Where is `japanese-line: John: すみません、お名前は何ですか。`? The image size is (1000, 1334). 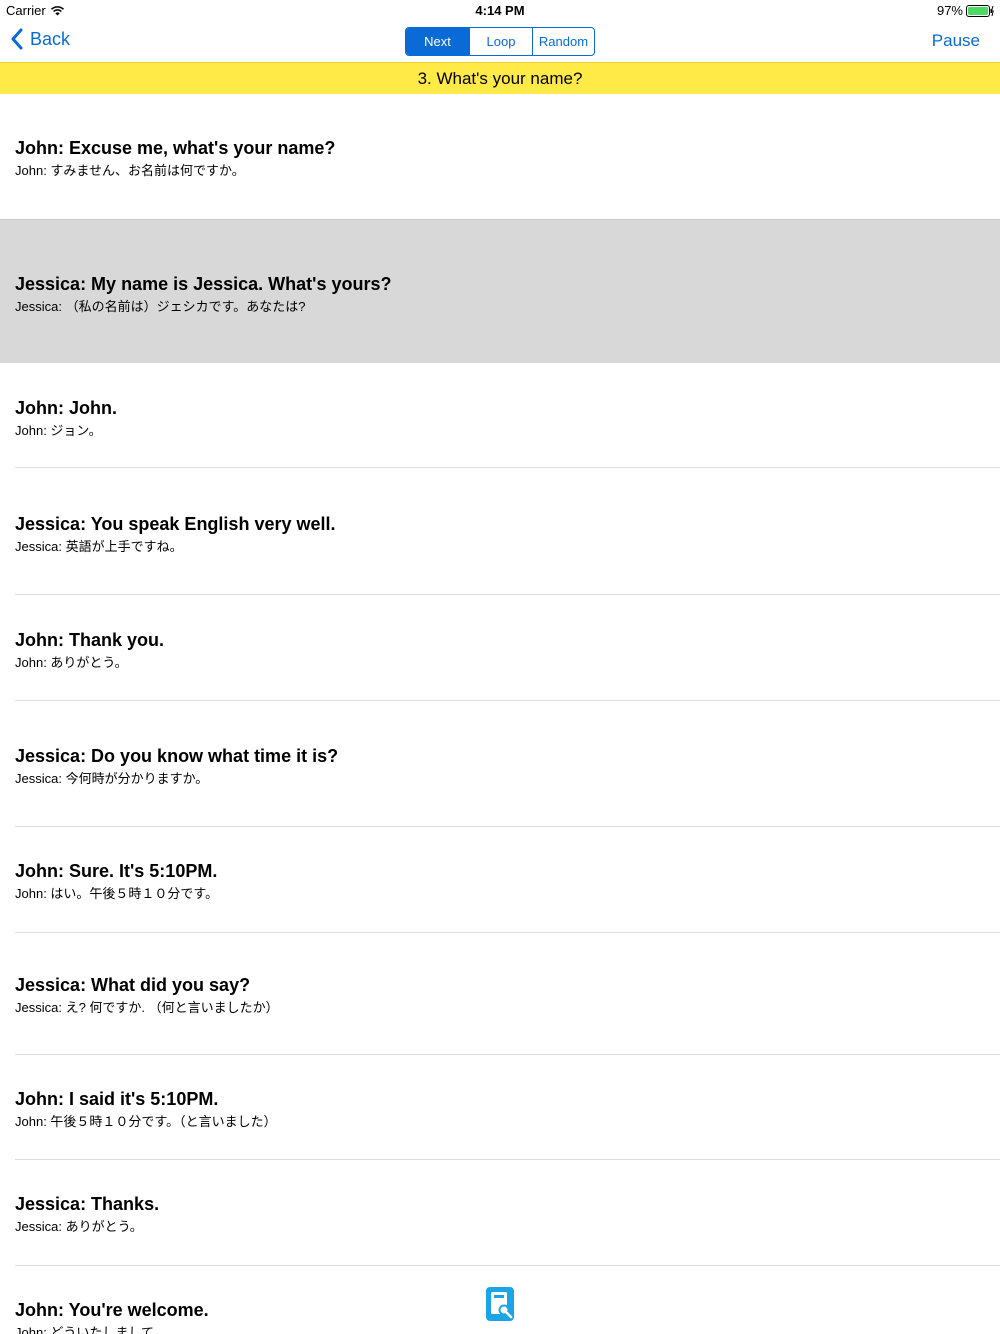
japanese-line: John: すみません、お名前は何ですか。 is located at coordinates (130, 170).